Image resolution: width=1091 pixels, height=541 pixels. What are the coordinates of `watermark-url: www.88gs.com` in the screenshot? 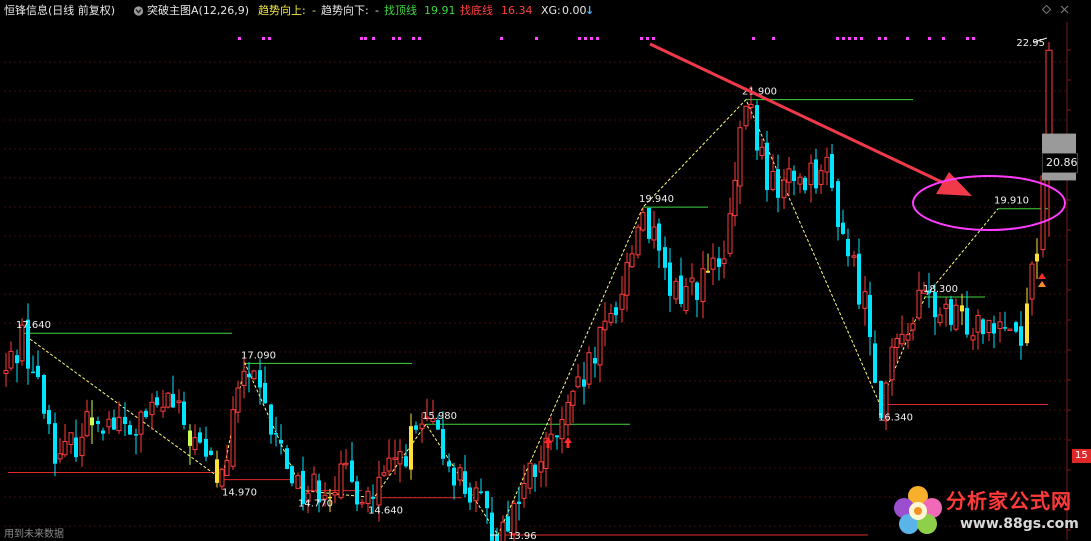 It's located at (1019, 524).